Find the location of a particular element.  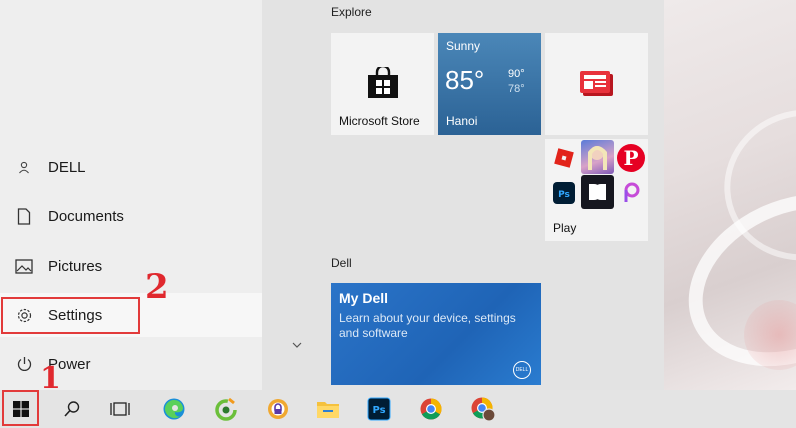

news-icon is located at coordinates (597, 86).